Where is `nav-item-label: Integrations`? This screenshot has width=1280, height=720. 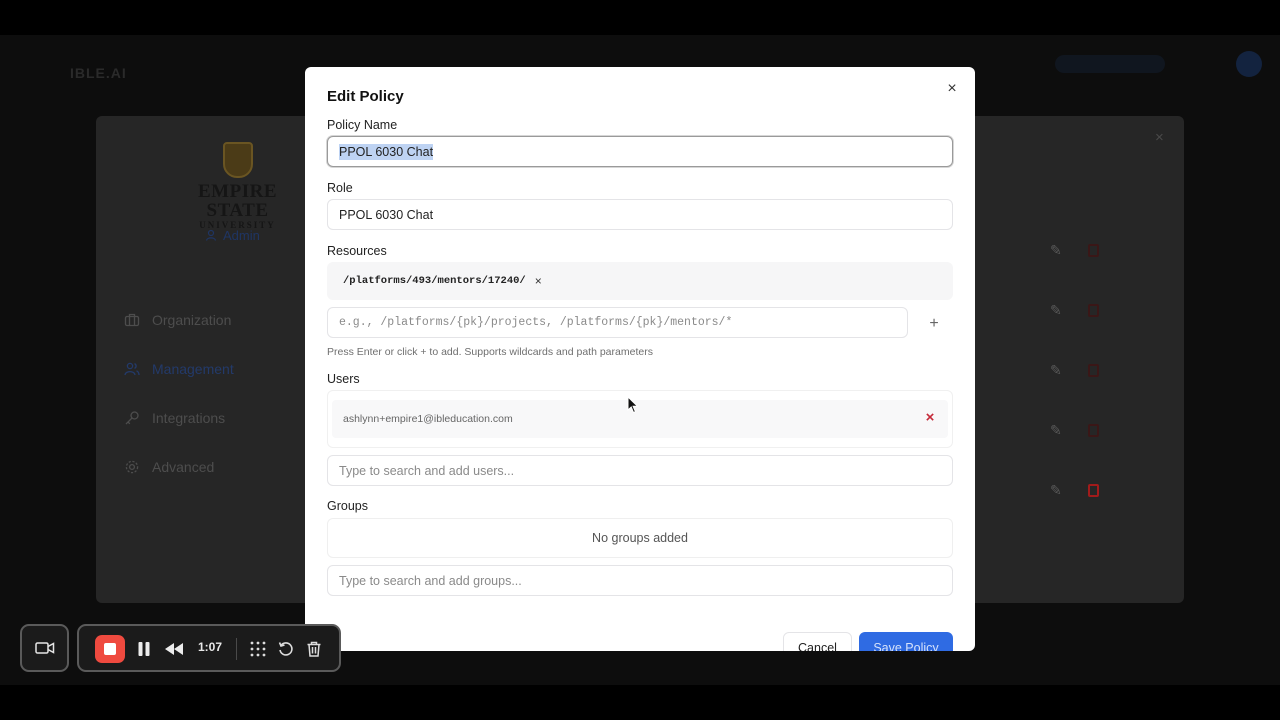 nav-item-label: Integrations is located at coordinates (189, 417).